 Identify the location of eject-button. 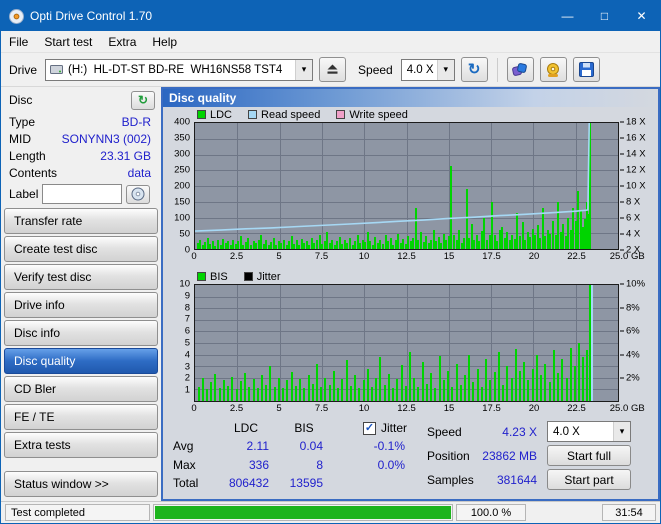
(333, 69).